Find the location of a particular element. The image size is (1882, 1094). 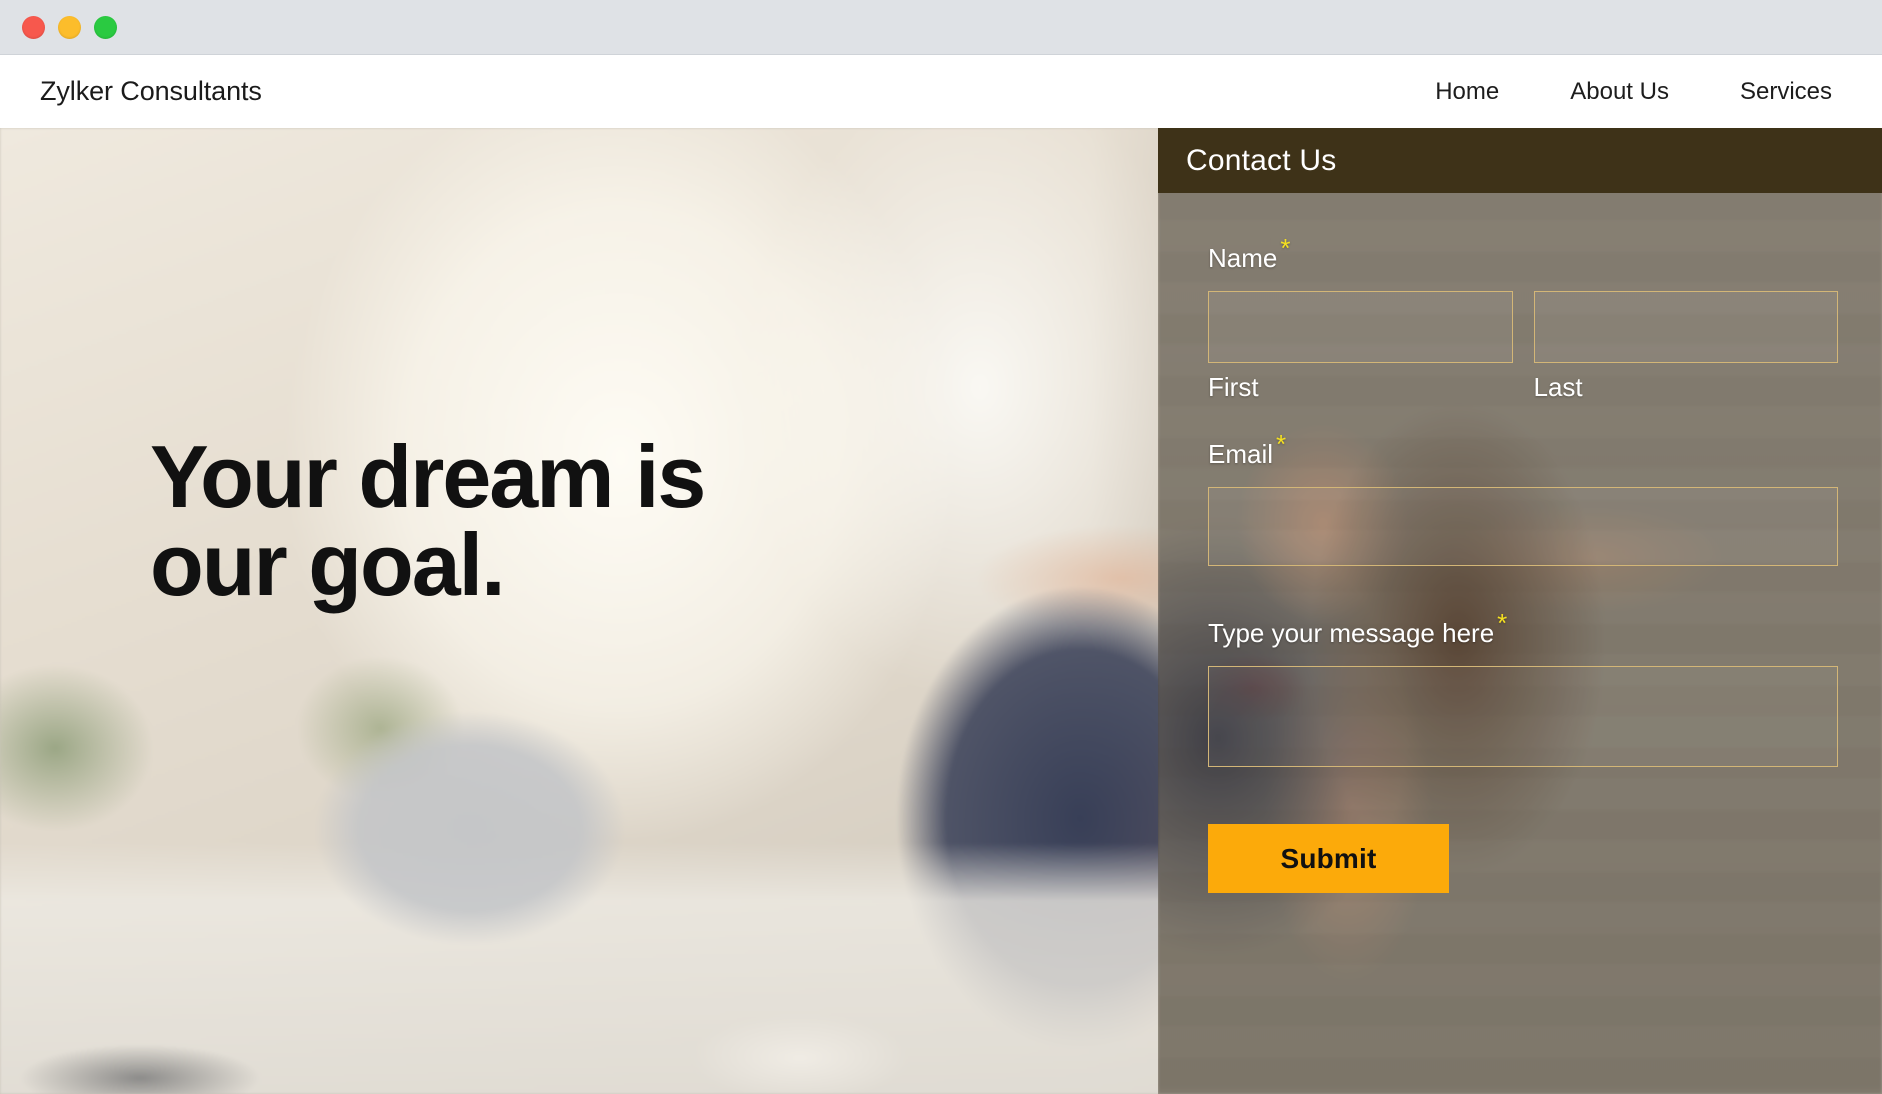

window-controls is located at coordinates (69, 27).